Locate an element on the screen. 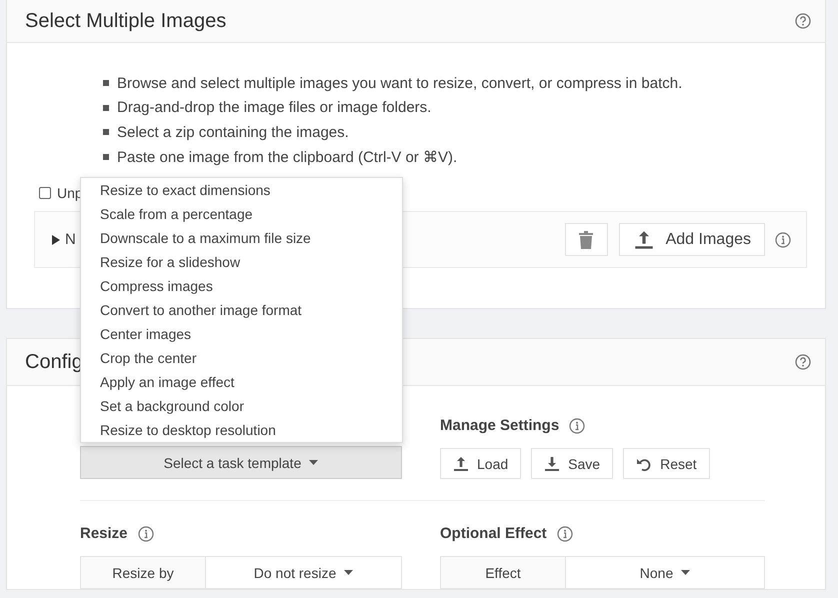  menu-item: Resize to exact dimensions is located at coordinates (251, 190).